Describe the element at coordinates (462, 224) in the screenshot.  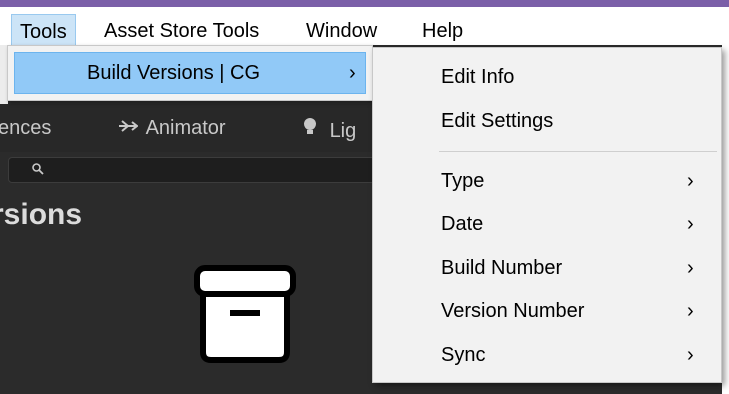
I see `menu-item-label: Date` at that location.